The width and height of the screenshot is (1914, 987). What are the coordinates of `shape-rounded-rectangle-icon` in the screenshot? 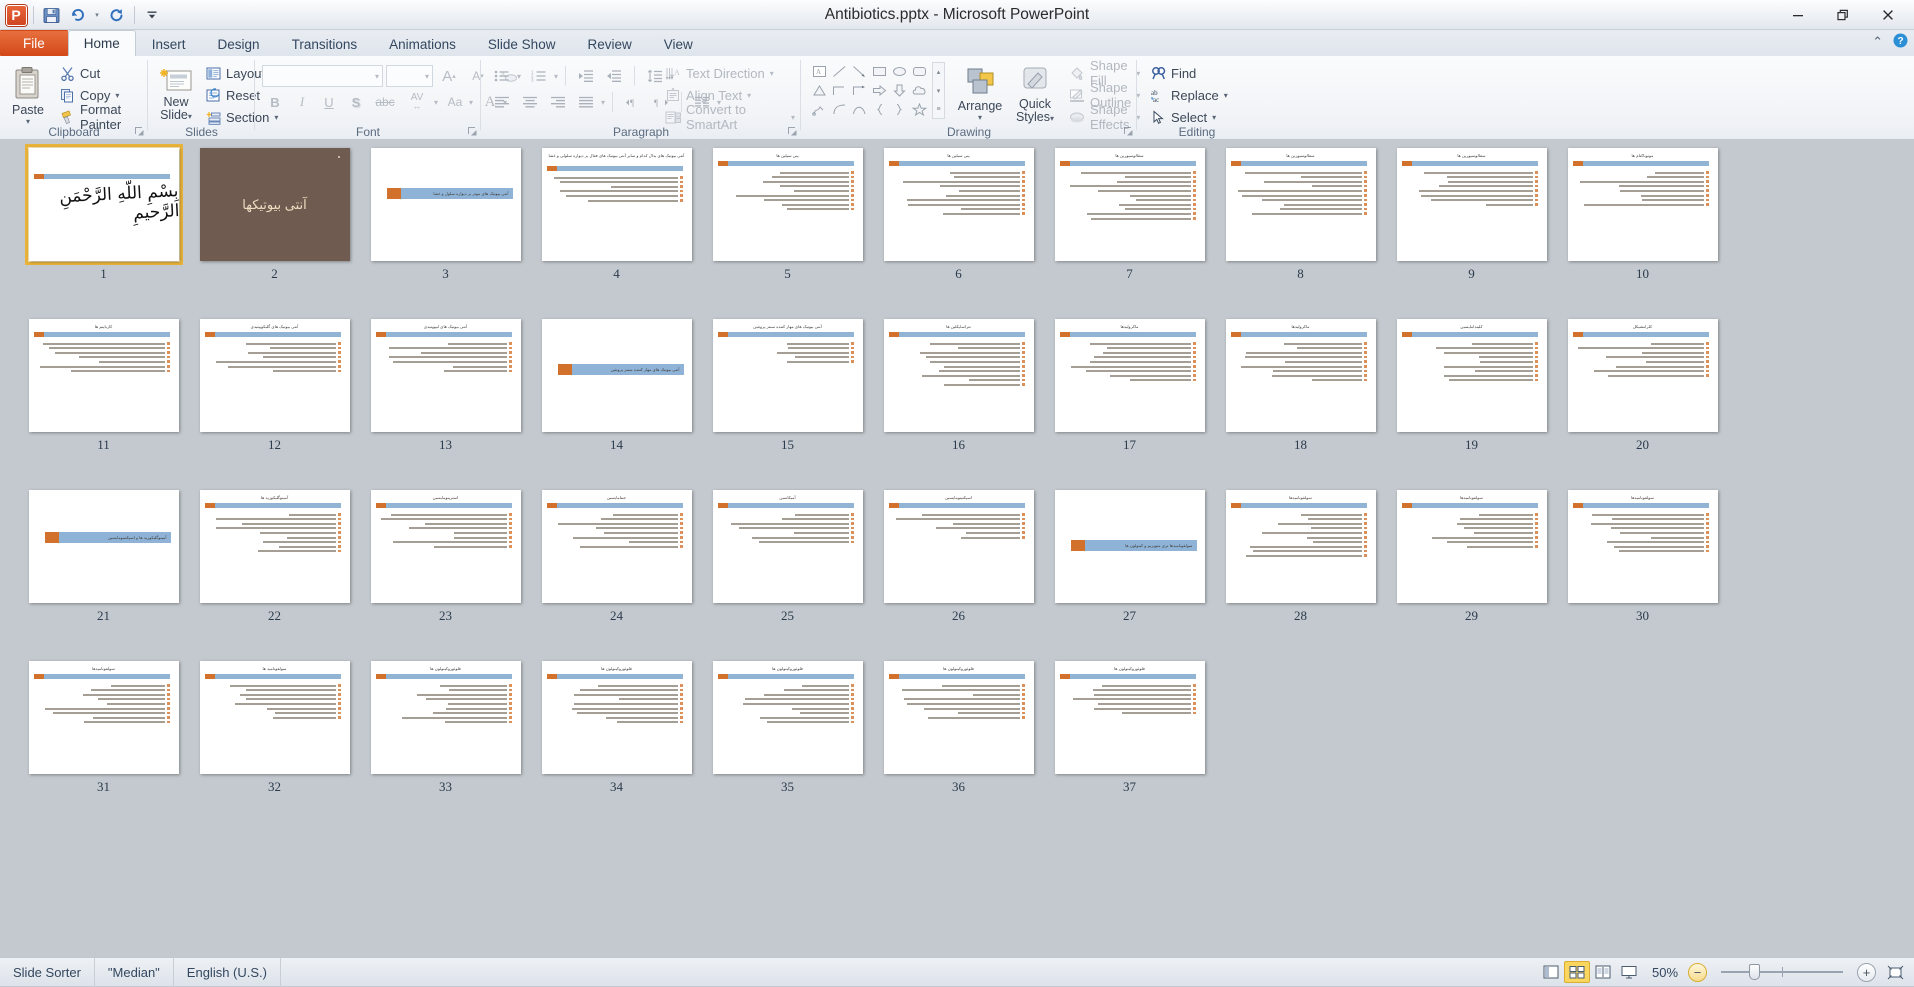 It's located at (919, 71).